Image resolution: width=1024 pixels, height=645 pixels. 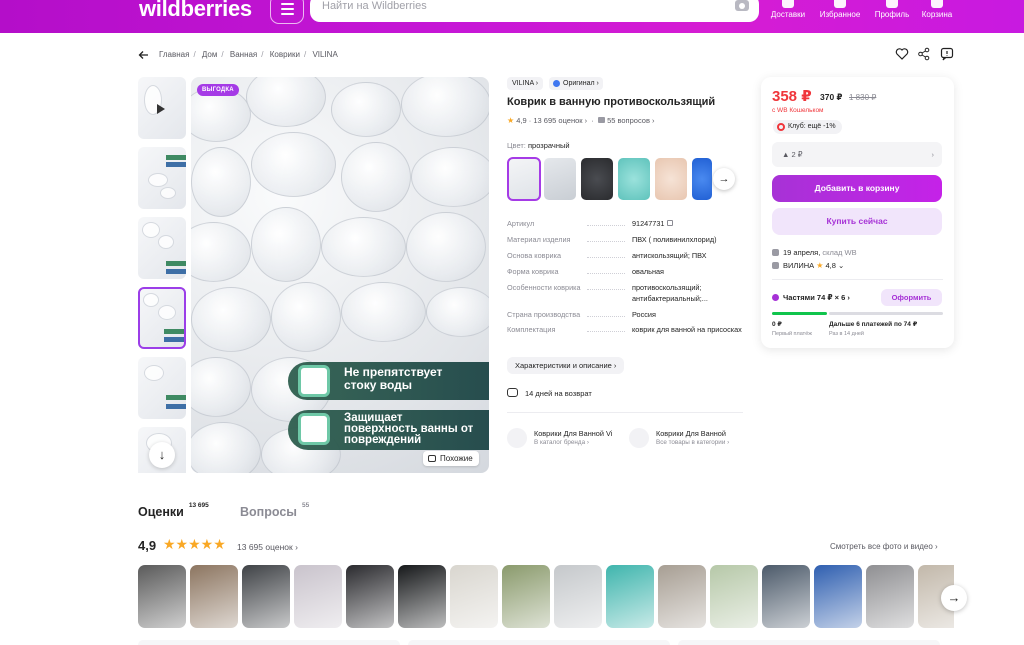 What do you see at coordinates (857, 221) in the screenshot?
I see `buy-now-button: Купить сейчас` at bounding box center [857, 221].